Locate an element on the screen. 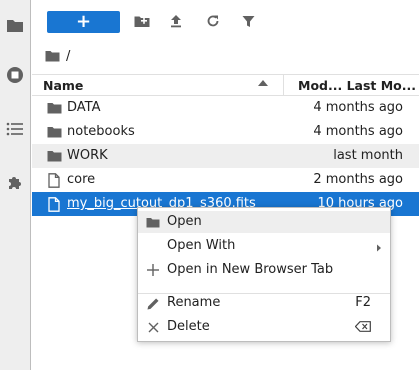 This screenshot has width=419, height=370. sidebar-extensions is located at coordinates (15, 183).